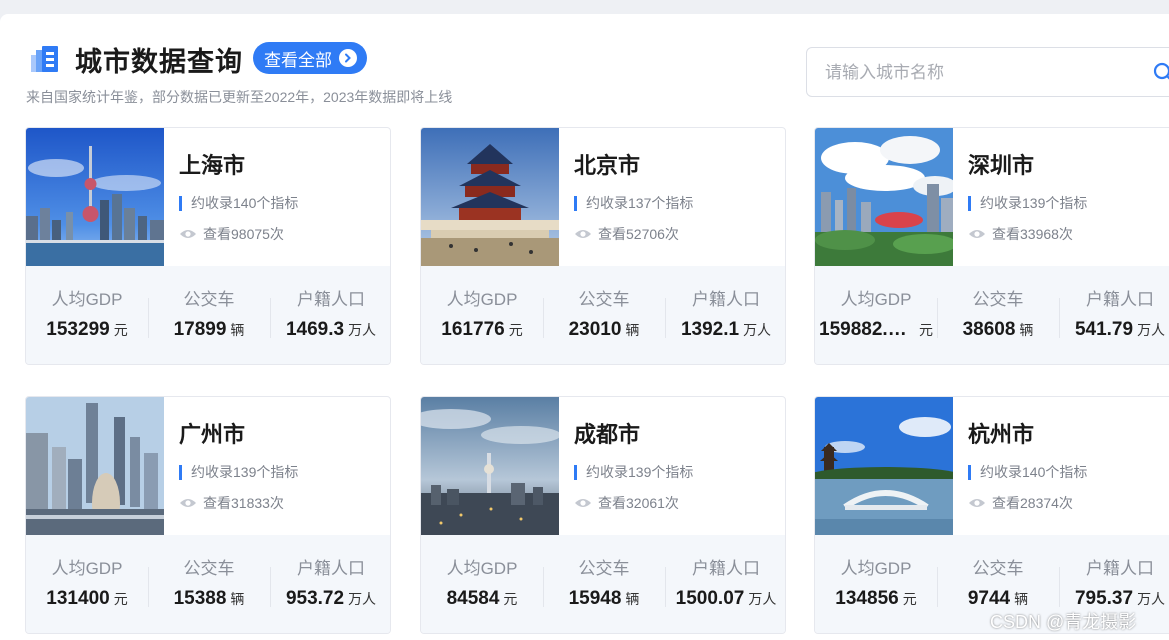 This screenshot has height=640, width=1169. Describe the element at coordinates (867, 598) in the screenshot. I see `gdp-value: 134856` at that location.